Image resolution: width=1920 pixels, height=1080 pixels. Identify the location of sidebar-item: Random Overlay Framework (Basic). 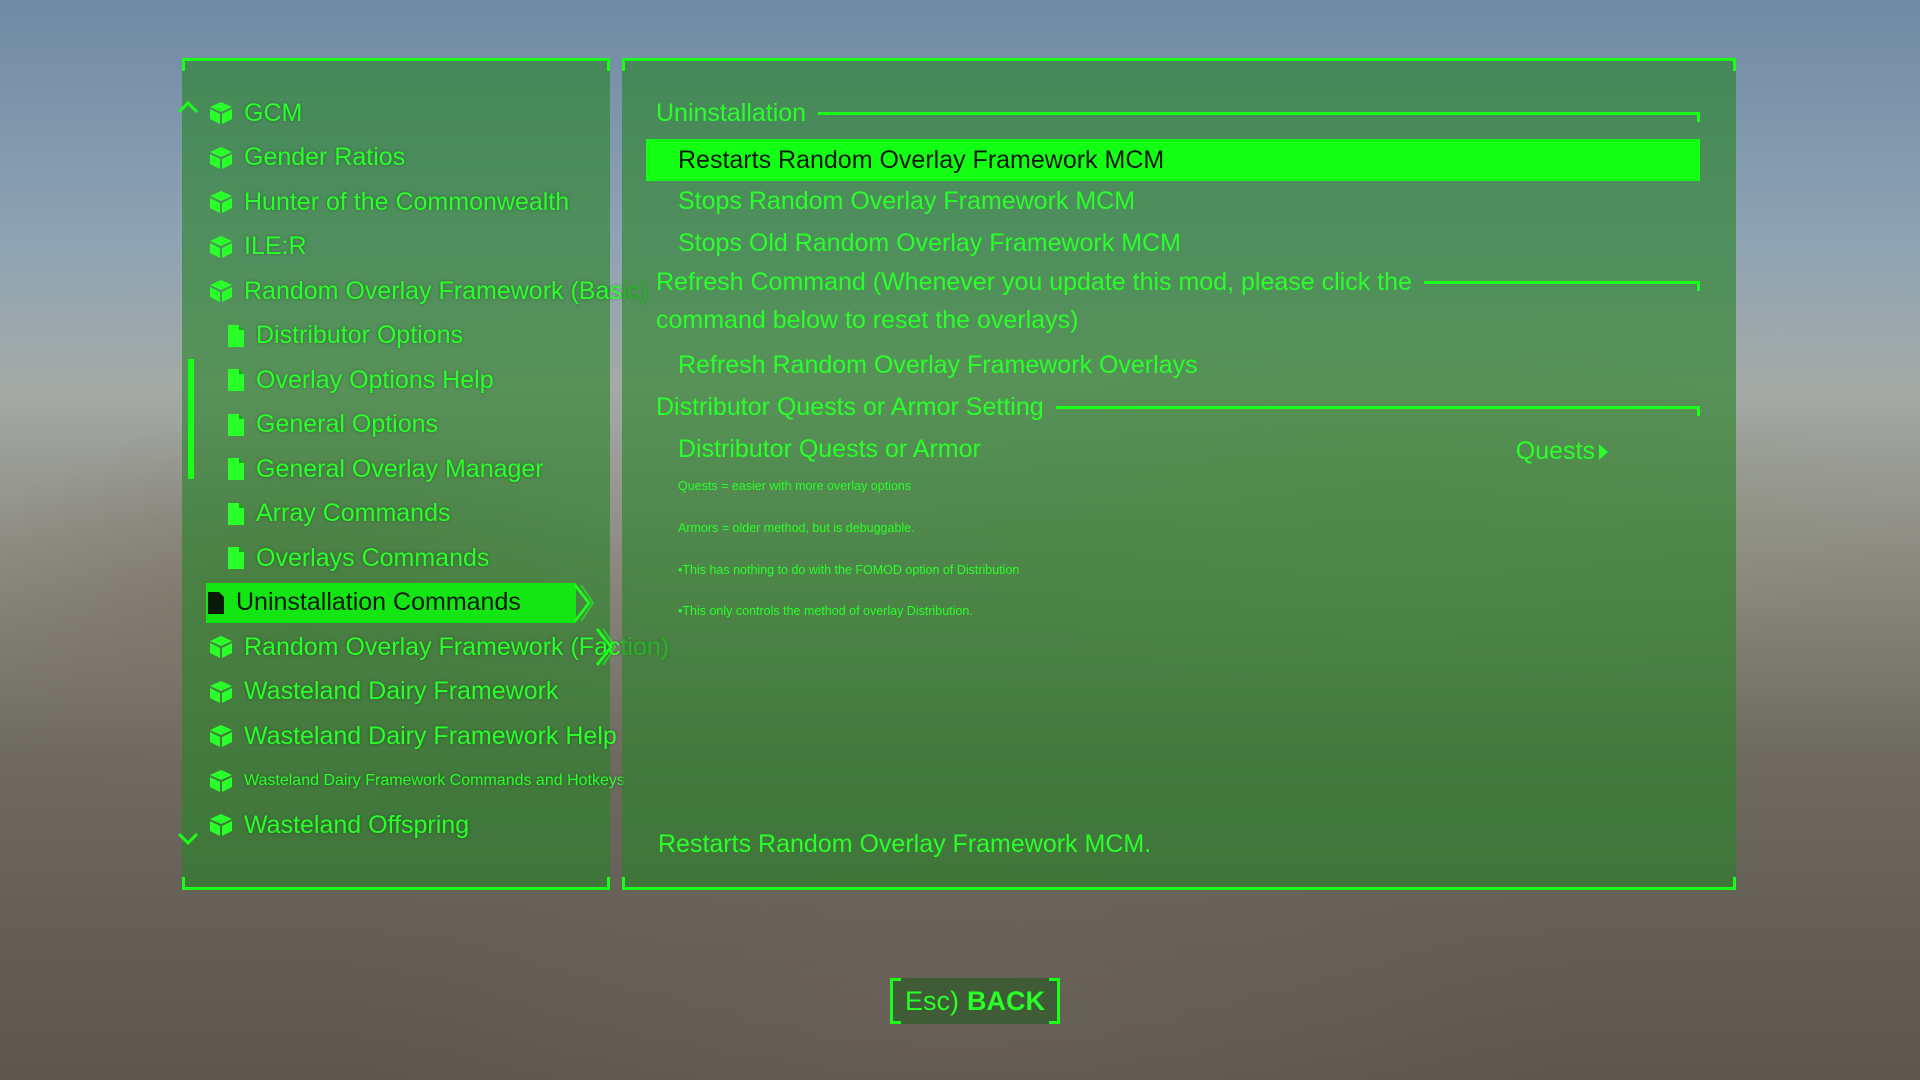
(428, 291).